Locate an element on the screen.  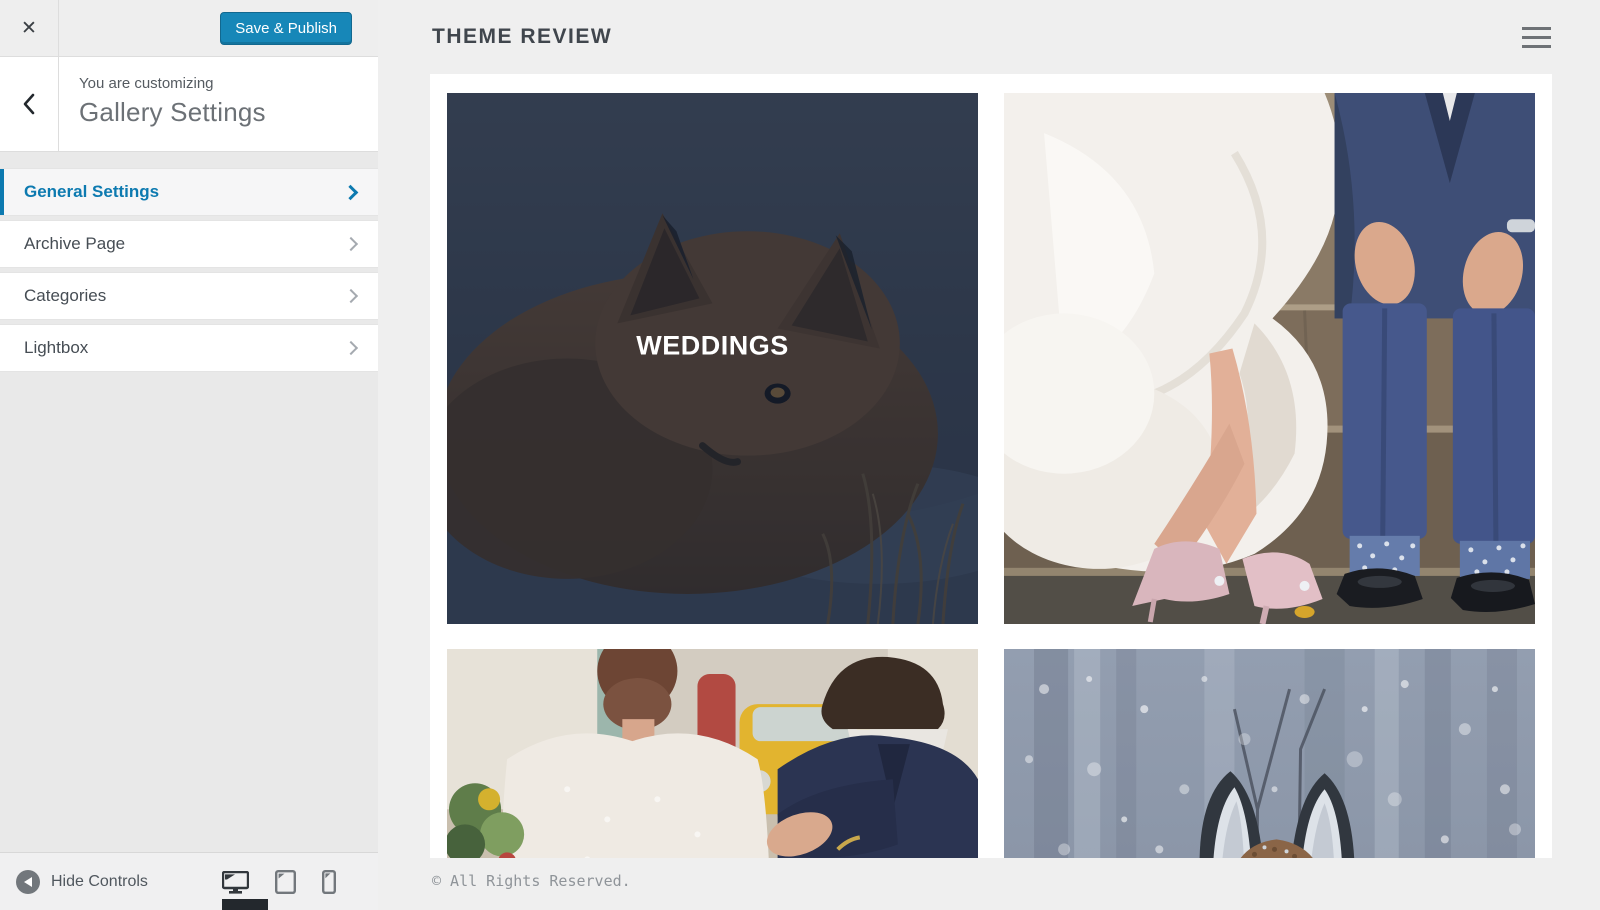
menu-item-general-settings: General Settings is located at coordinates (189, 192).